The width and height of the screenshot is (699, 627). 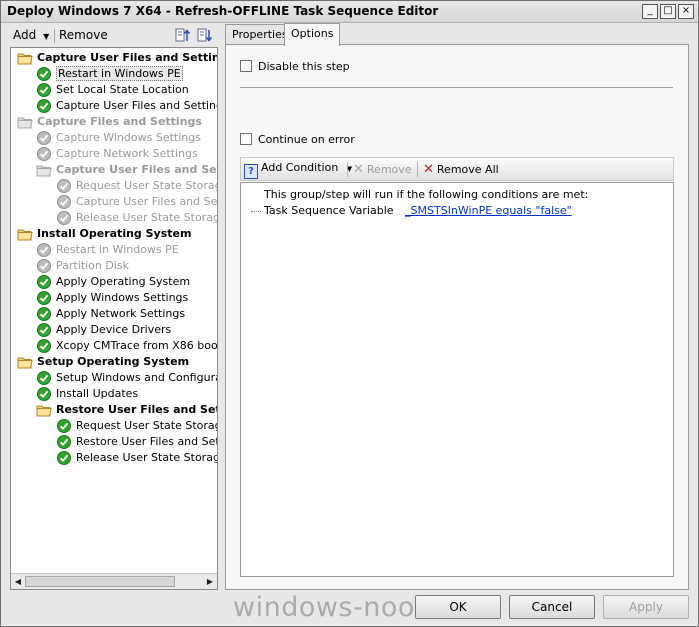 I want to click on horizontal-scrollbar: ◀ ▶, so click(x=114, y=581).